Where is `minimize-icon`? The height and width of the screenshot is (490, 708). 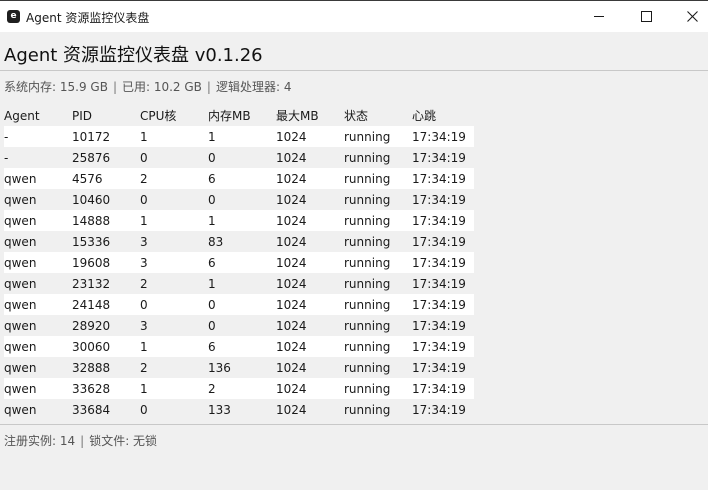
minimize-icon is located at coordinates (599, 16).